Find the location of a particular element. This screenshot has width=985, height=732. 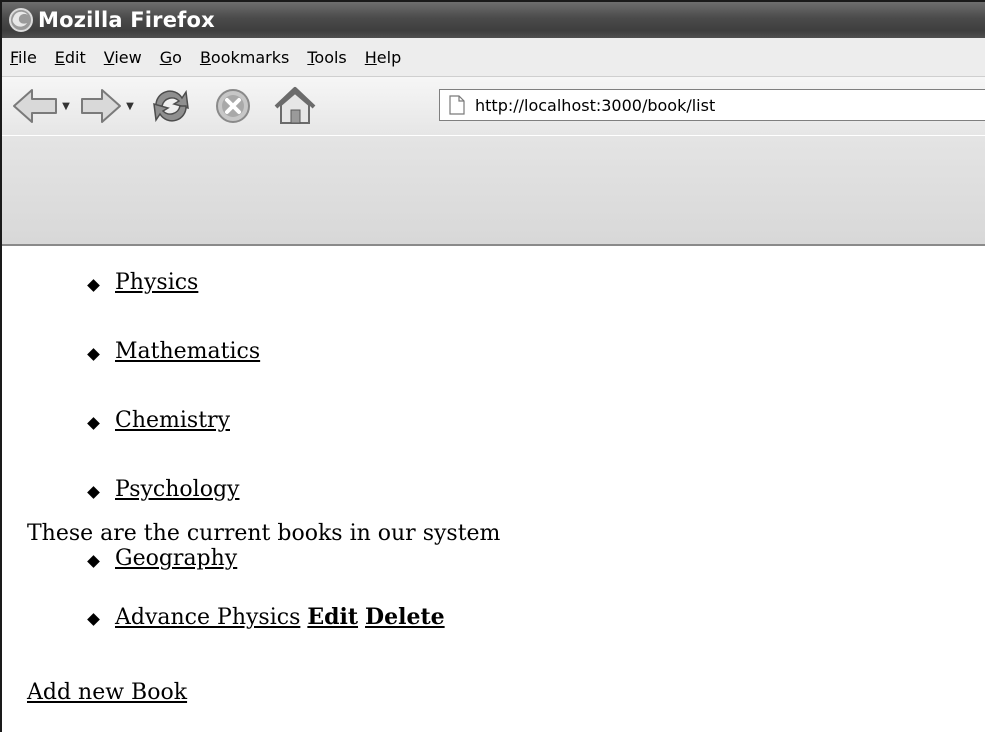

menu-help: Help is located at coordinates (383, 57).